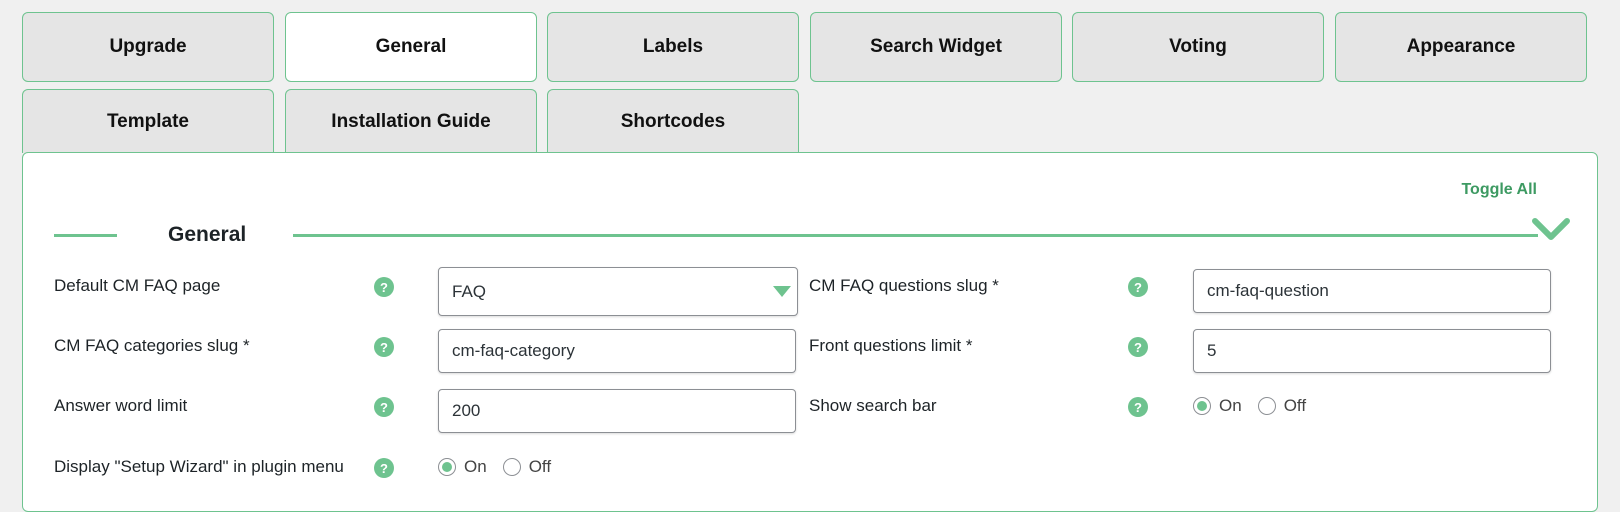 This screenshot has width=1620, height=512. Describe the element at coordinates (511, 467) in the screenshot. I see `setup-wizard-off-radio` at that location.